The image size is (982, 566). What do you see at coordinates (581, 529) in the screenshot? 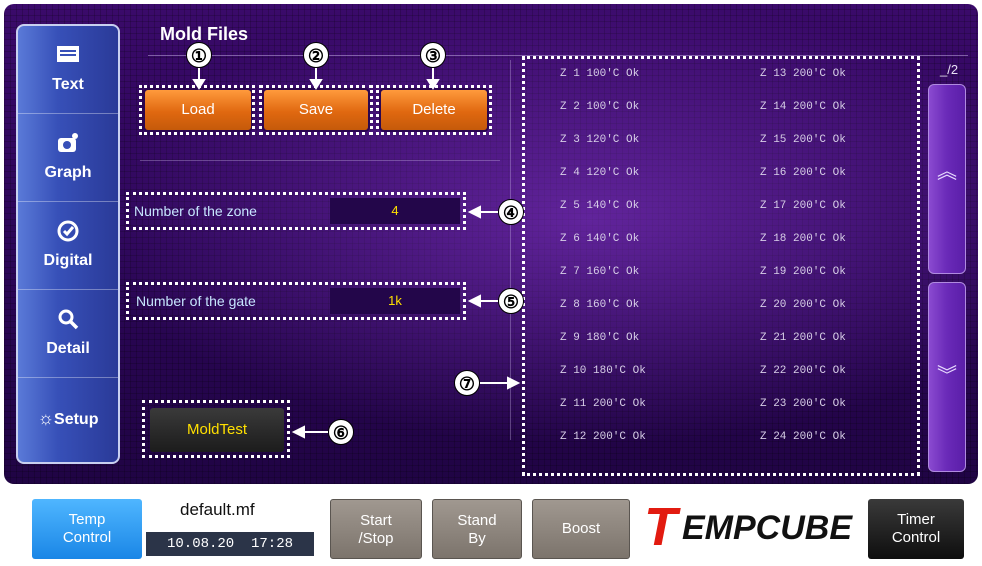
I see `boost-button: Boost` at bounding box center [581, 529].